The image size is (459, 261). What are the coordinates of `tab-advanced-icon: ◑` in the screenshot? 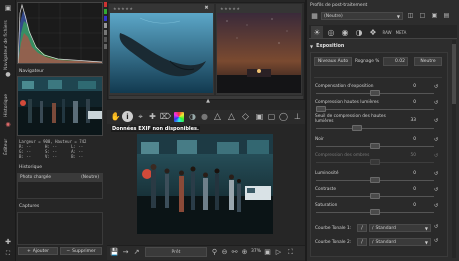 It's located at (359, 32).